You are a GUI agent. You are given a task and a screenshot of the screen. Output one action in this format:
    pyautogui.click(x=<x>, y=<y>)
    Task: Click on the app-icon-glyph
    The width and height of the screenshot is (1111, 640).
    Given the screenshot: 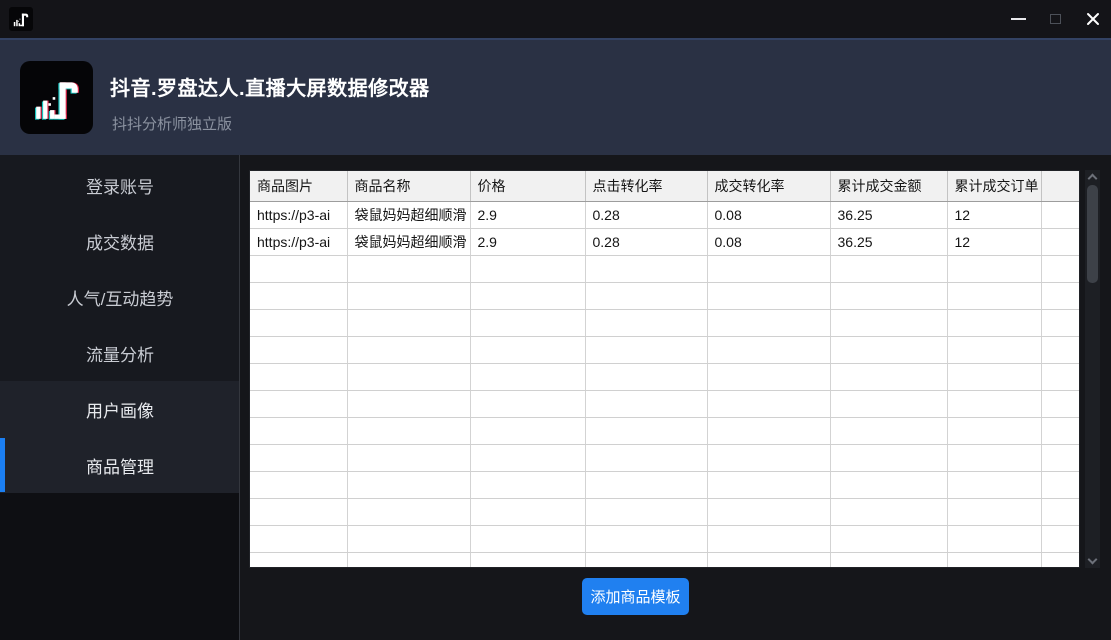 What is the action you would take?
    pyautogui.click(x=21, y=20)
    